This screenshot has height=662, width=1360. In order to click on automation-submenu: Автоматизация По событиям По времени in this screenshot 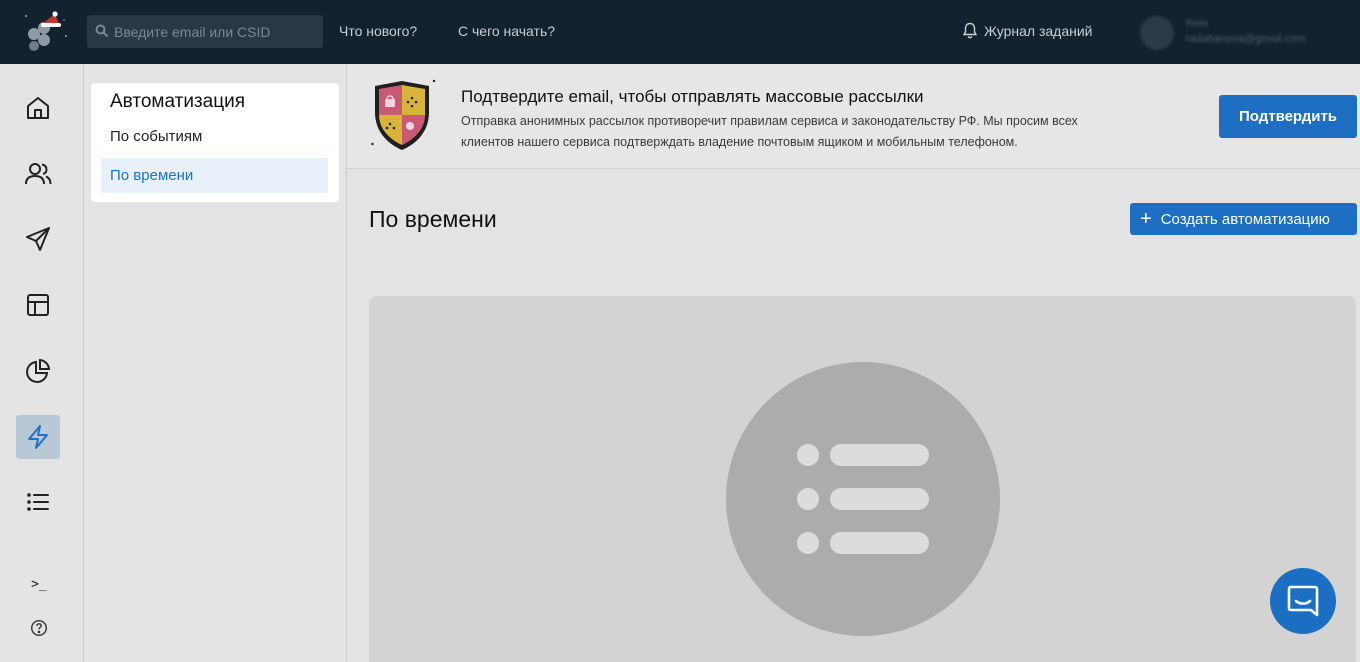, I will do `click(215, 142)`.